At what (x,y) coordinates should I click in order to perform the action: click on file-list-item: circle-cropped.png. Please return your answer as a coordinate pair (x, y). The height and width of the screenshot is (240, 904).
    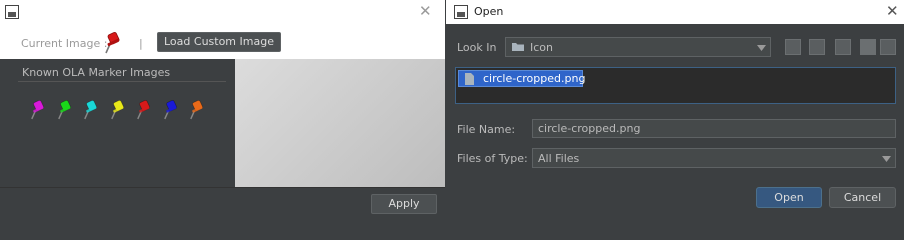
    Looking at the image, I should click on (522, 78).